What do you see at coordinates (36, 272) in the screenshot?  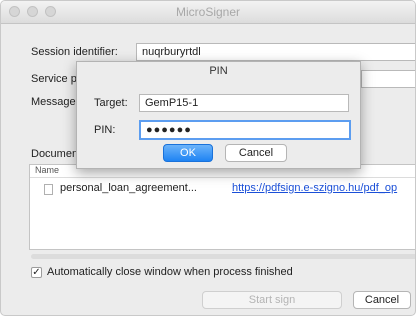 I see `auto-close-checkbox: ✓` at bounding box center [36, 272].